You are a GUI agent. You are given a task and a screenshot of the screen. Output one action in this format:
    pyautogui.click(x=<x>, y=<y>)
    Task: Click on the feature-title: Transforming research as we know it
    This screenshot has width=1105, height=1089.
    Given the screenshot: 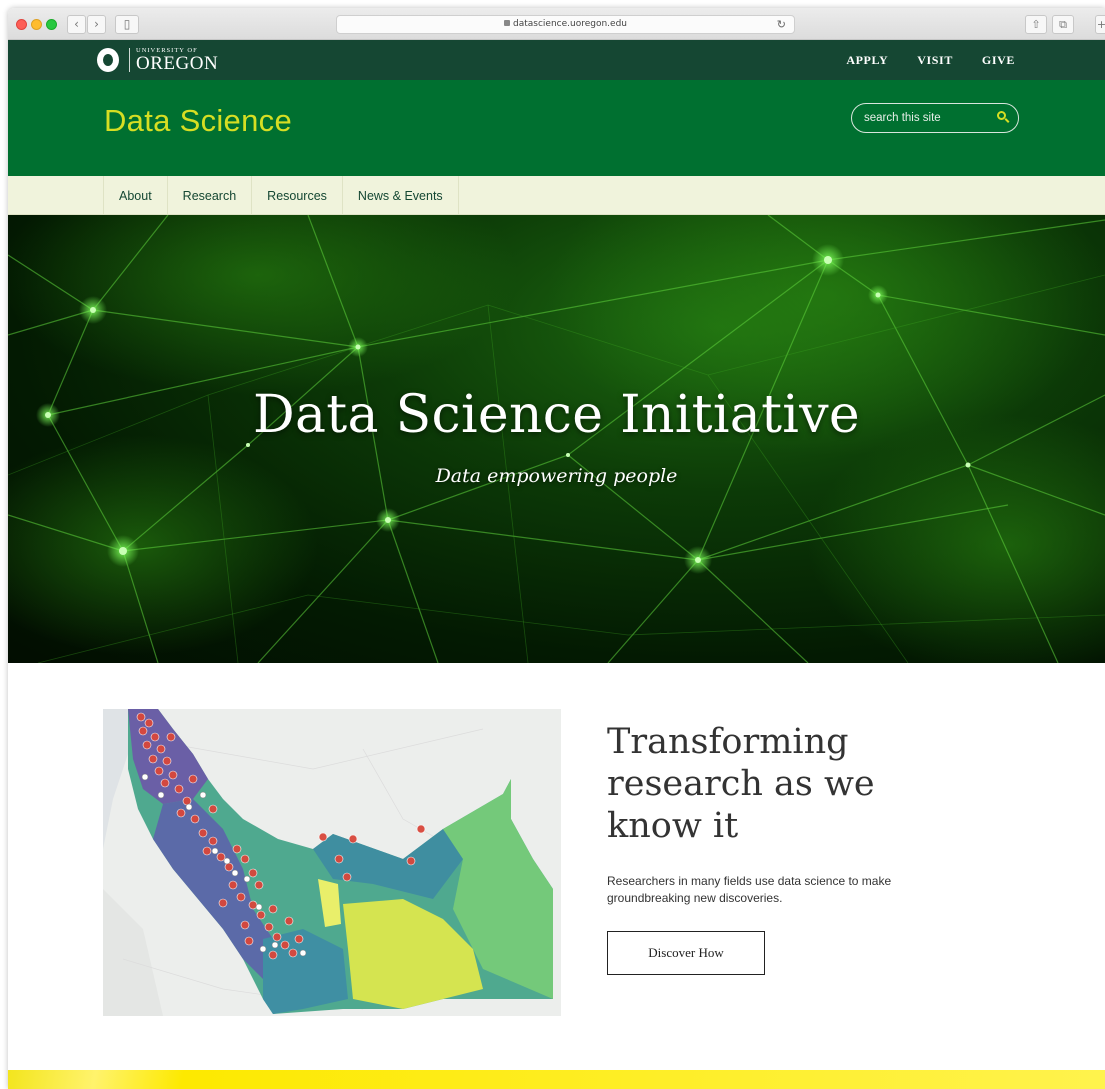 What is the action you would take?
    pyautogui.click(x=741, y=784)
    